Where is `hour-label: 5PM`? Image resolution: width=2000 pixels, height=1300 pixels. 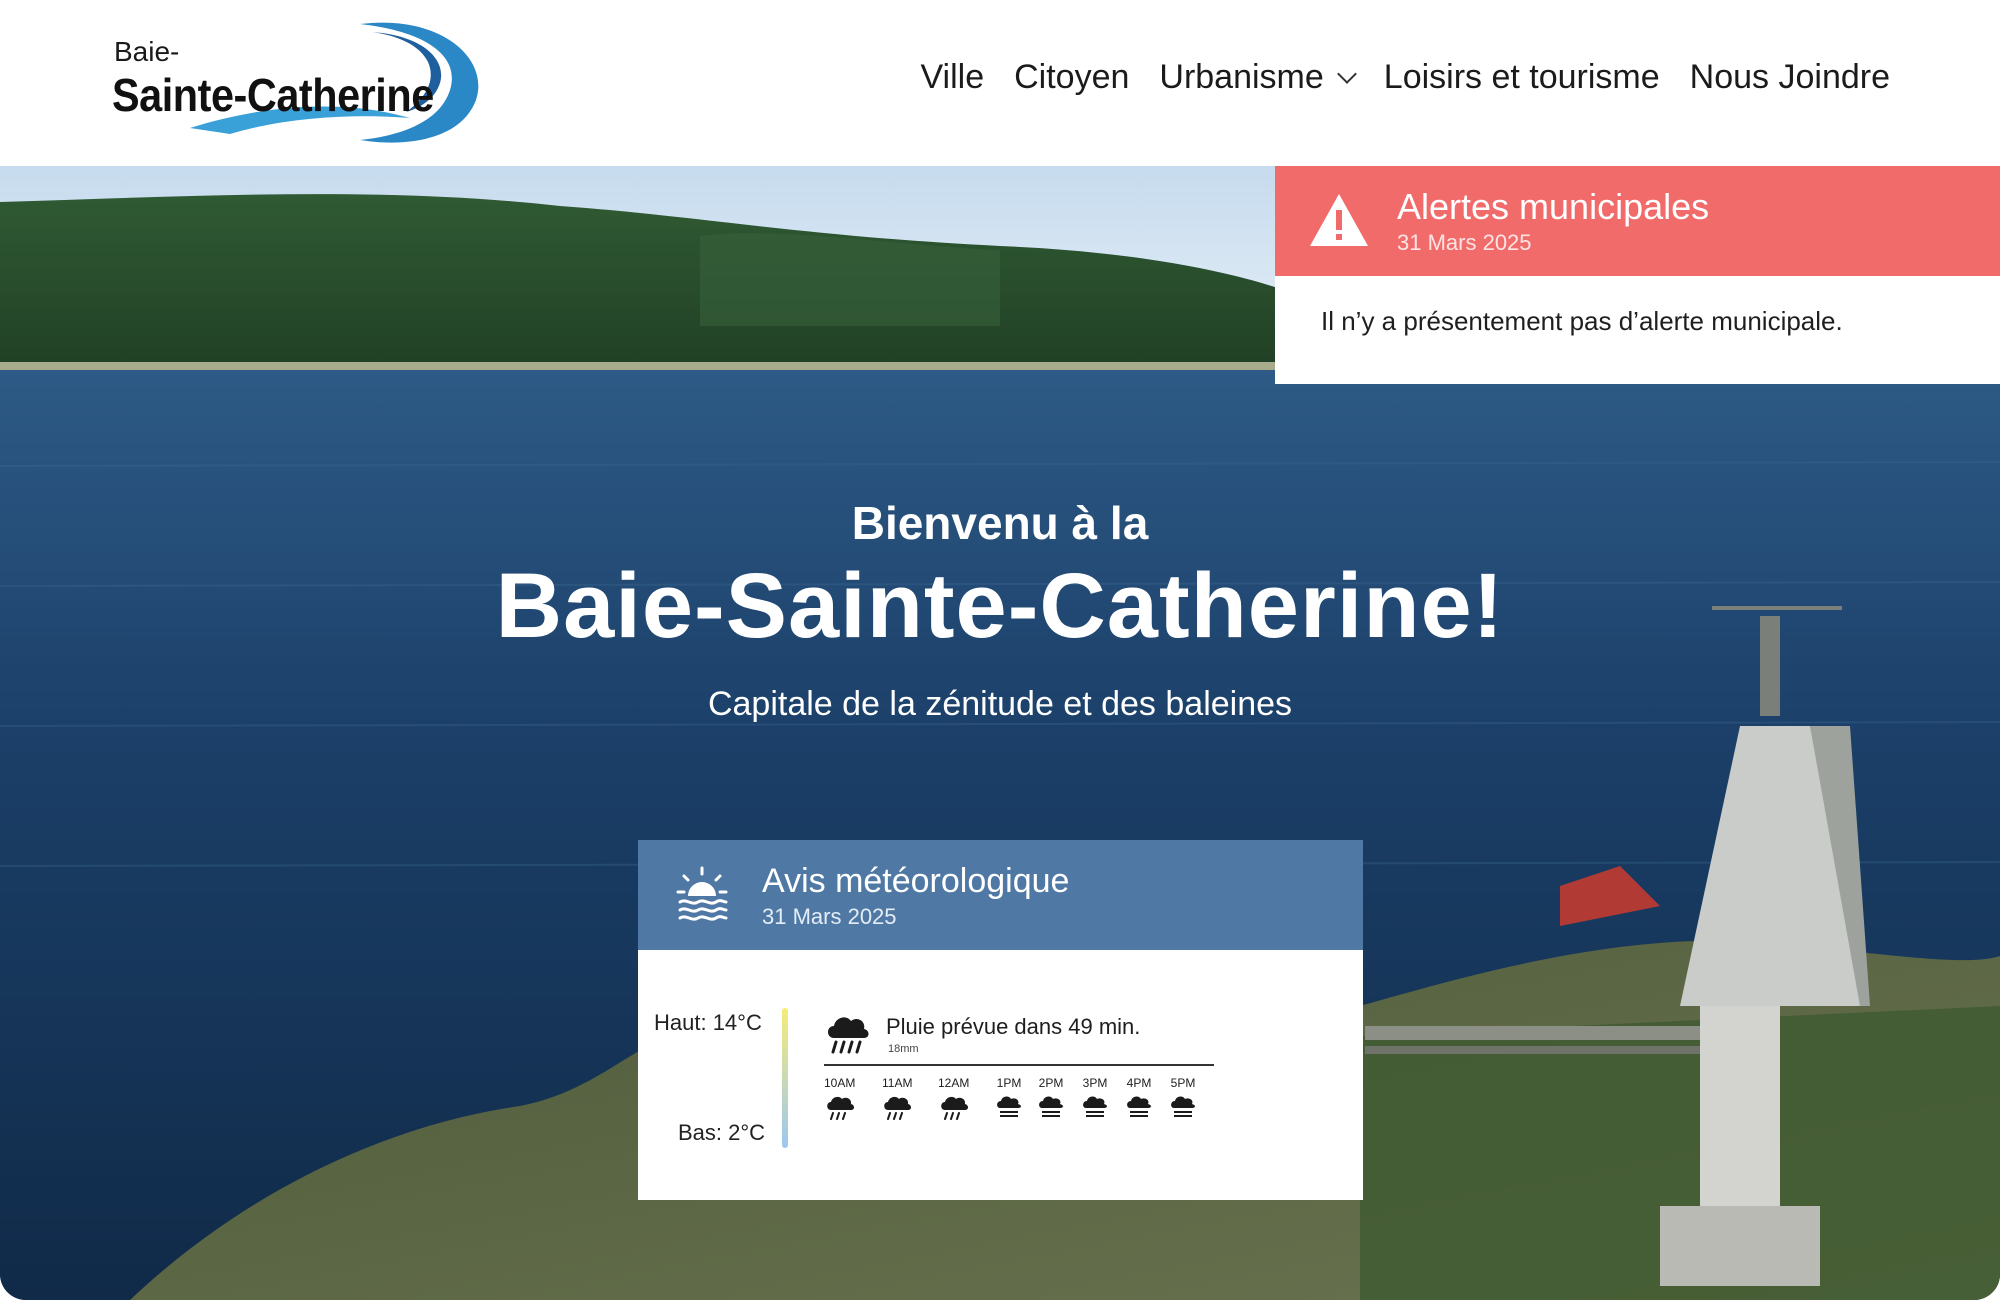 hour-label: 5PM is located at coordinates (1183, 1083).